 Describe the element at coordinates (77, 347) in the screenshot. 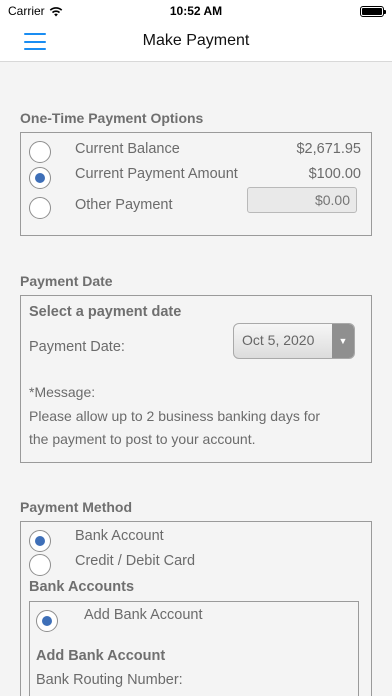

I see `payment-date-label: Payment Date:` at that location.